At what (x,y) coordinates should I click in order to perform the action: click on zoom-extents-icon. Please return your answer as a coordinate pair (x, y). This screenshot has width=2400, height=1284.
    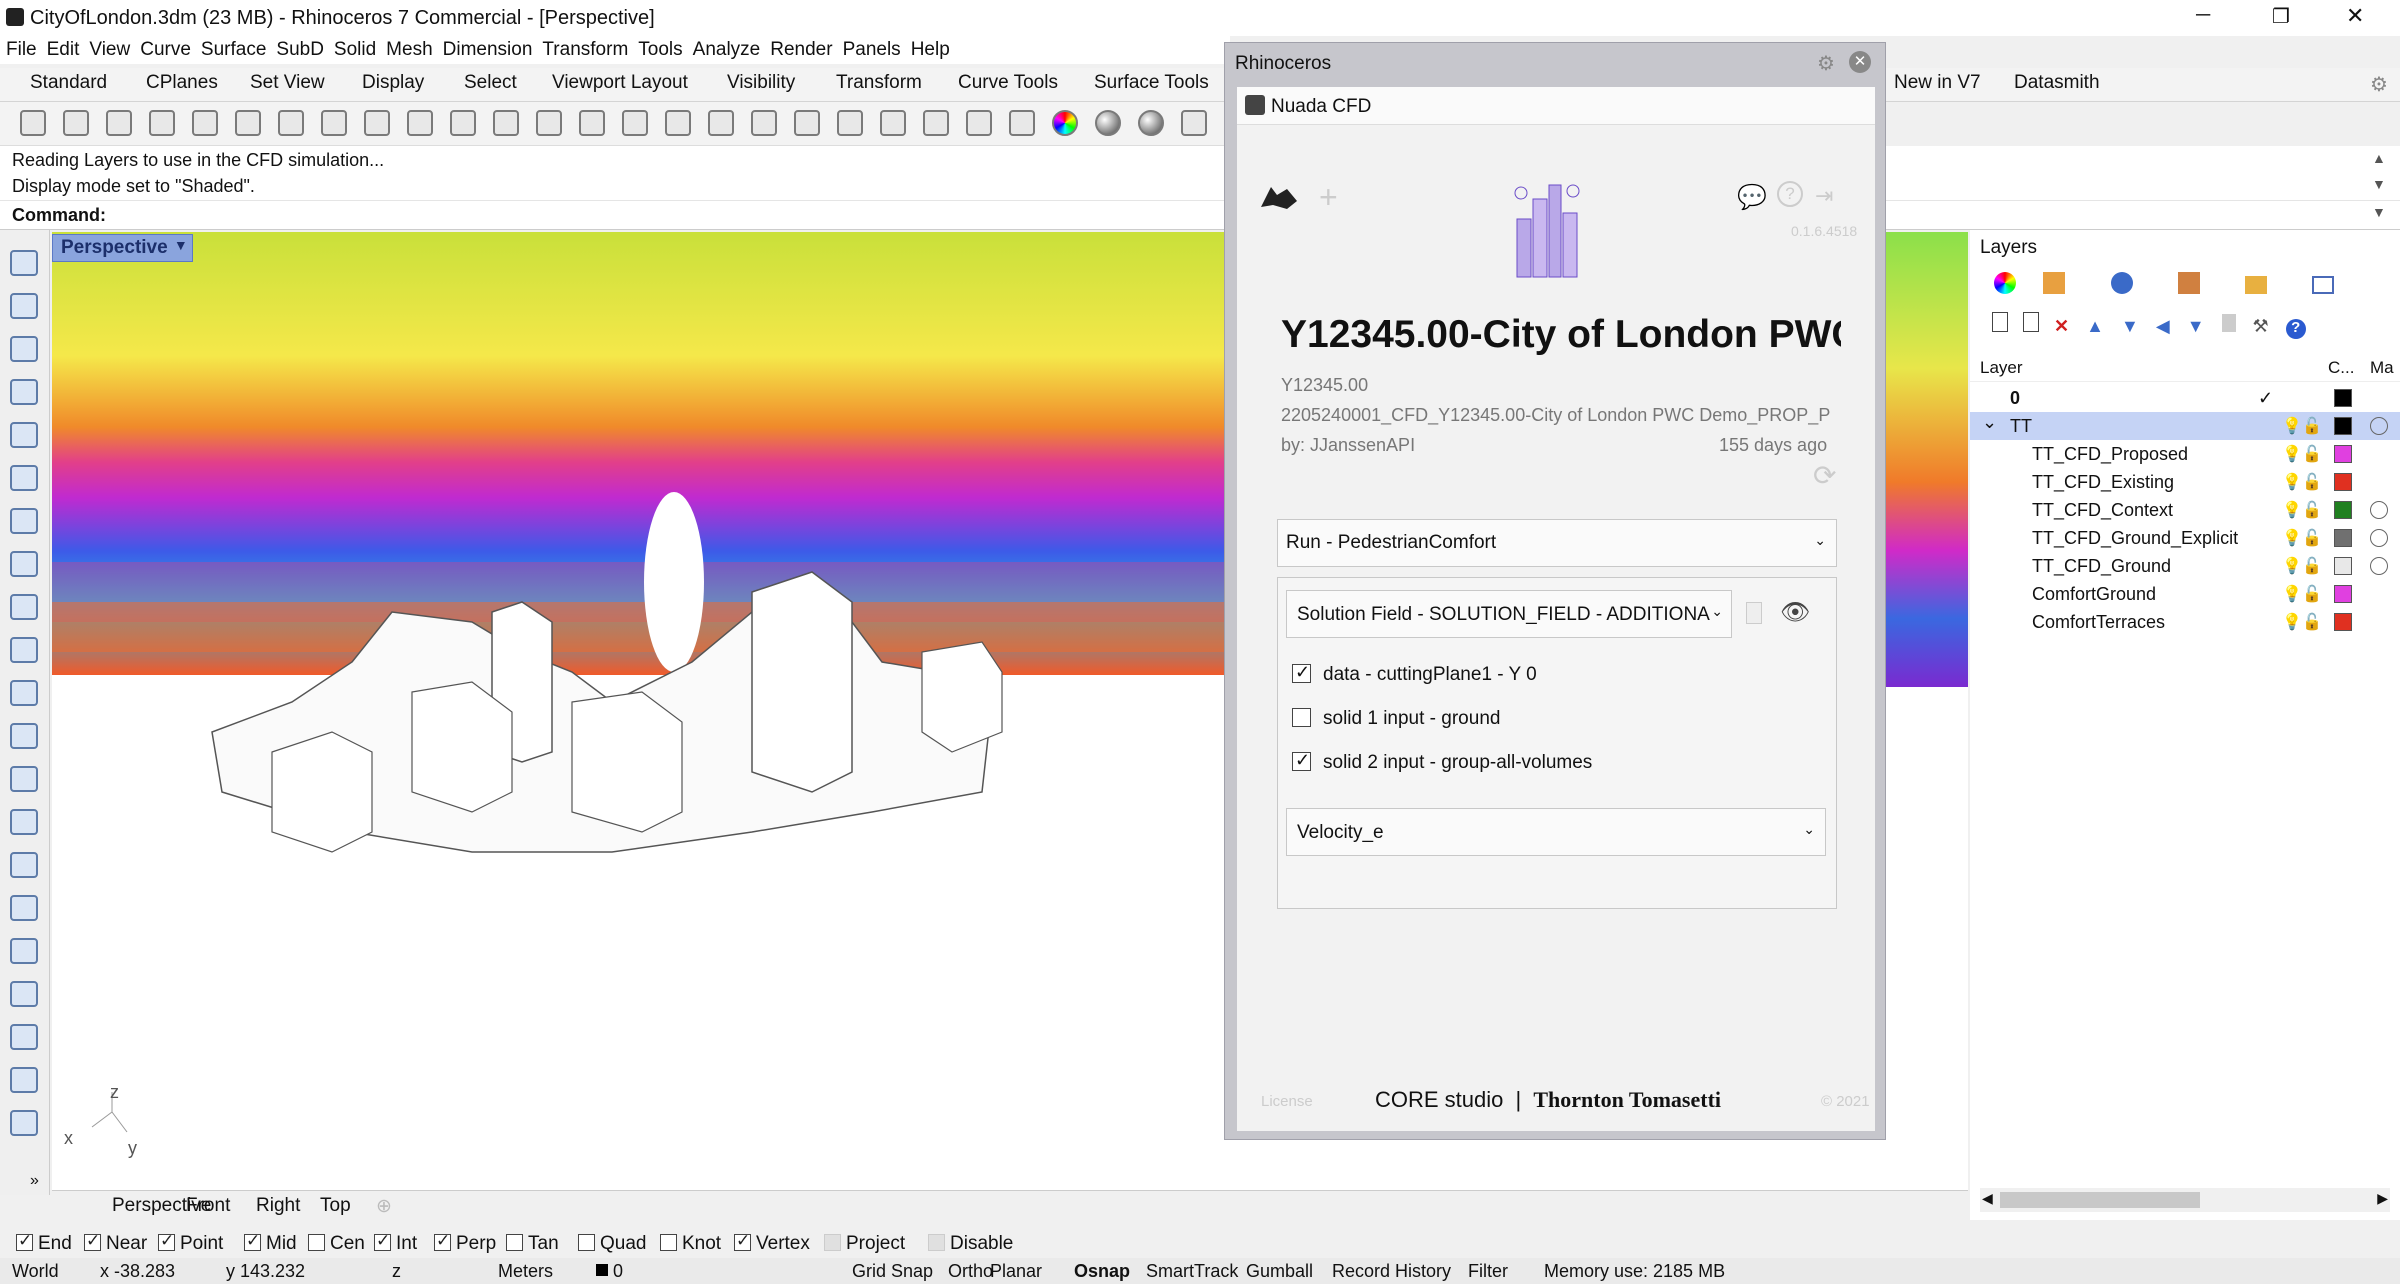
    Looking at the image, I should click on (592, 123).